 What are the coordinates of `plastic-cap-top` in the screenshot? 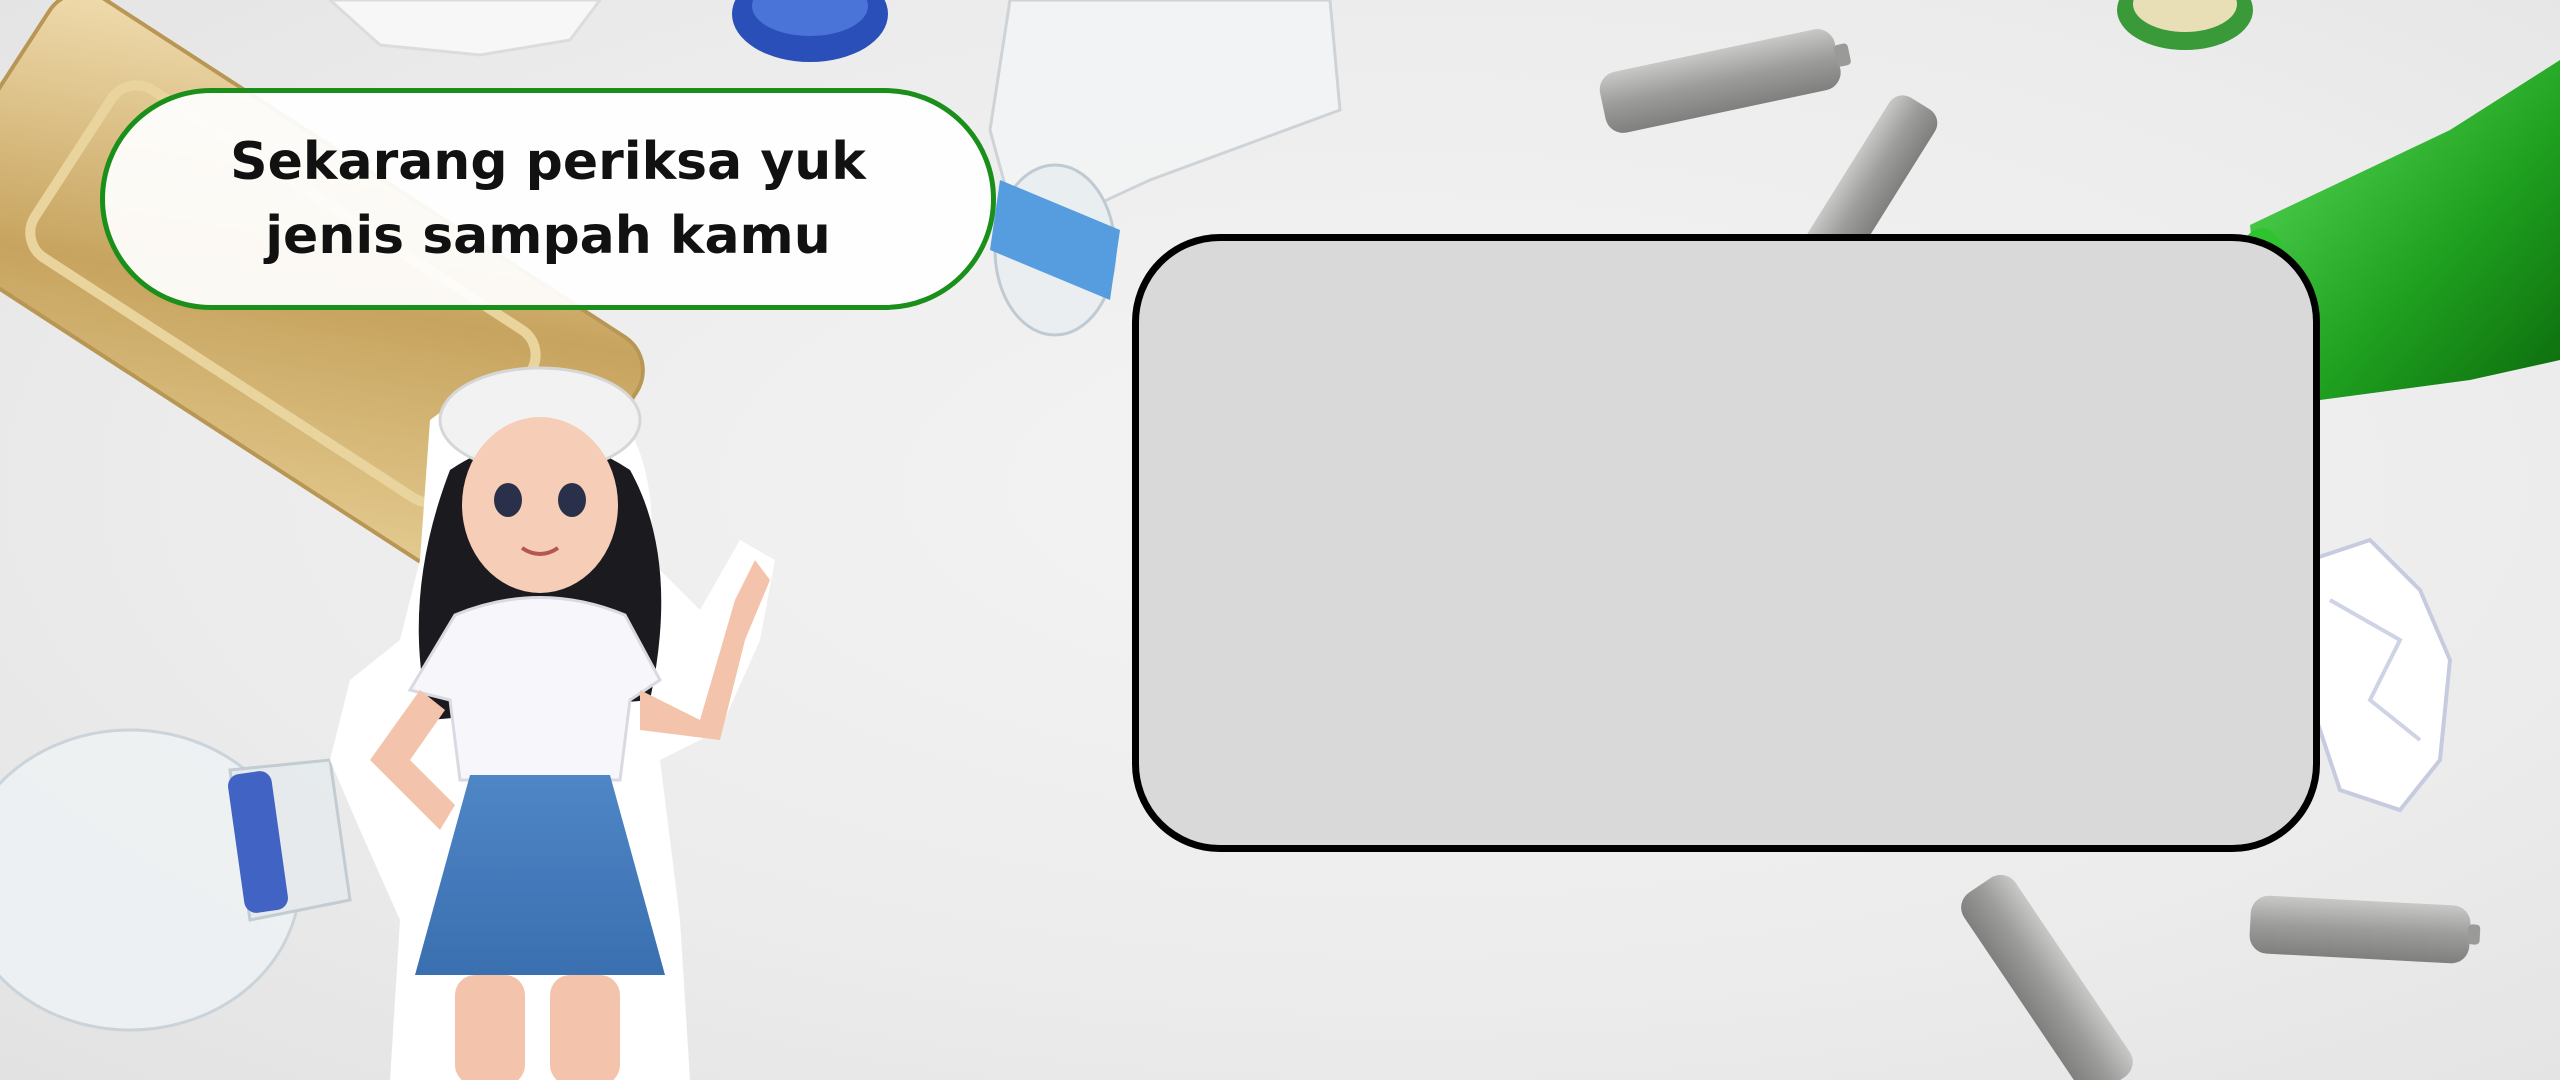 It's located at (810, 31).